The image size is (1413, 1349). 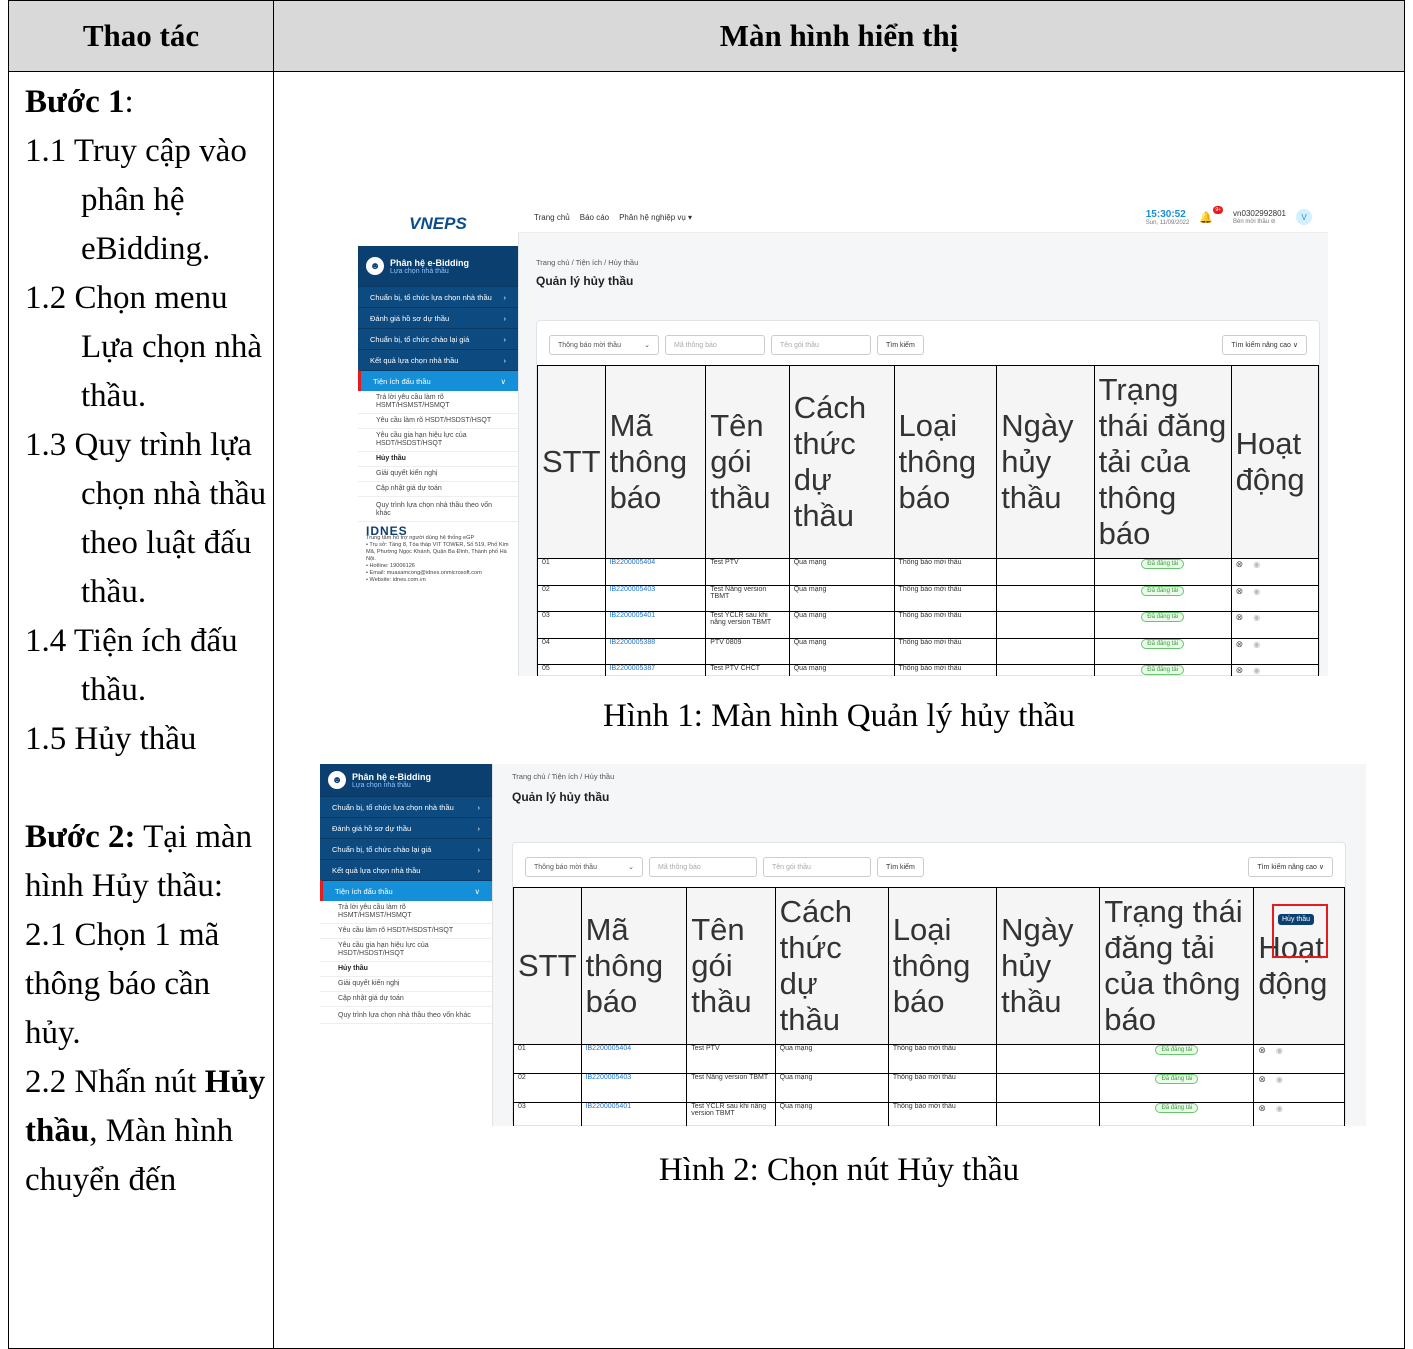 I want to click on notice-code-link: IB2200005388, so click(x=655, y=651).